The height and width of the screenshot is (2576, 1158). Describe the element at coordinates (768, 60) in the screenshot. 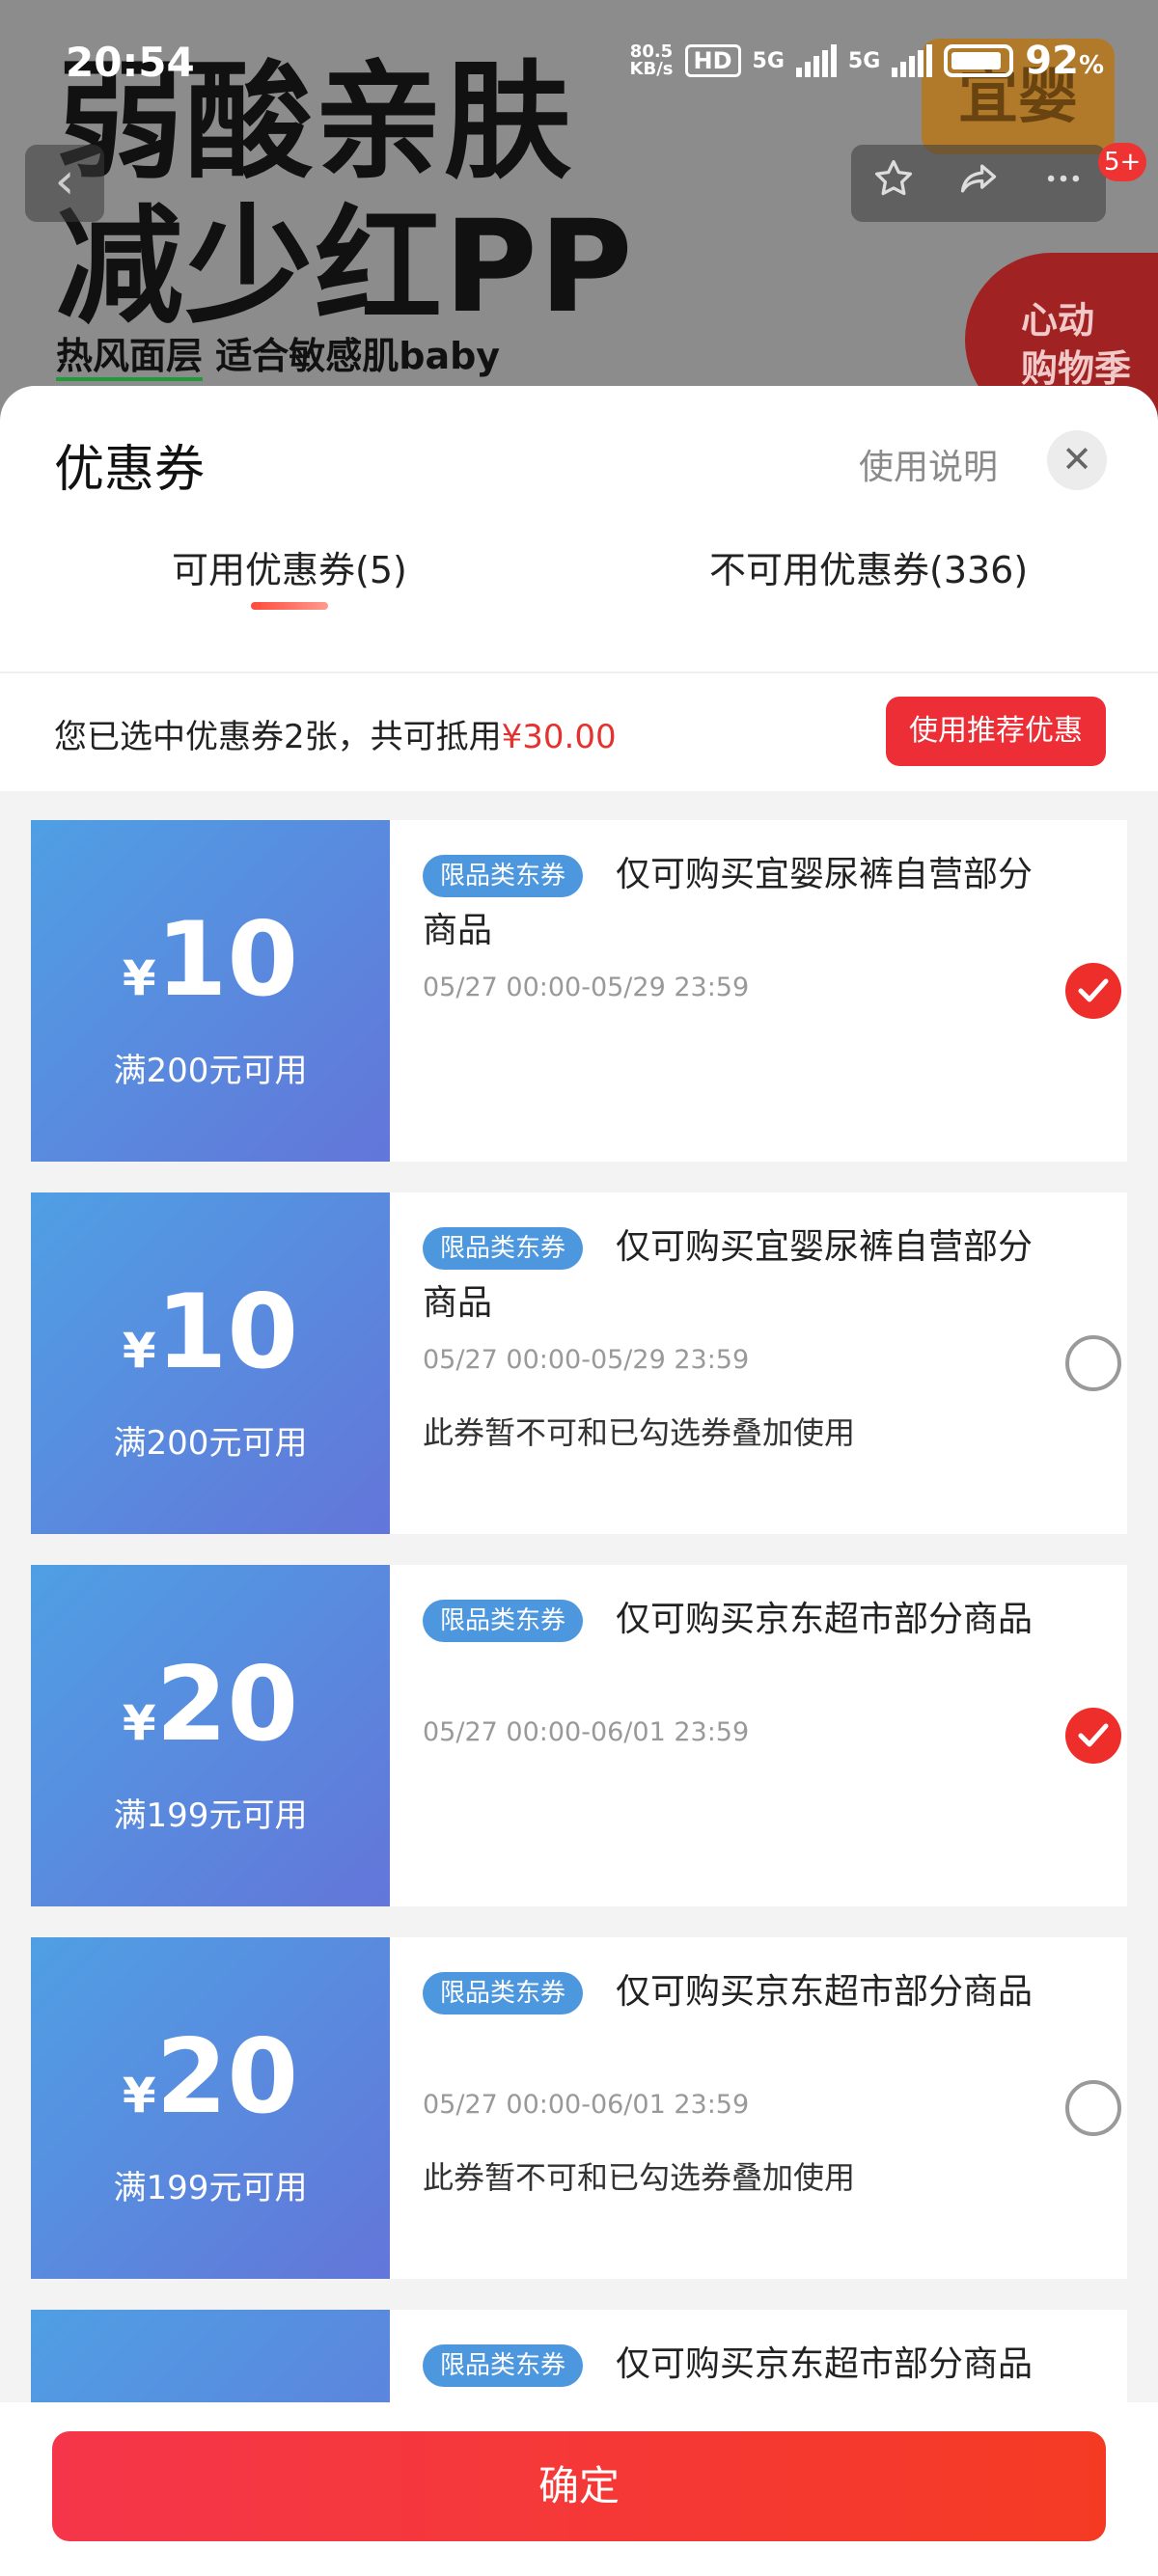

I see `sim1-network-type: 5G` at that location.